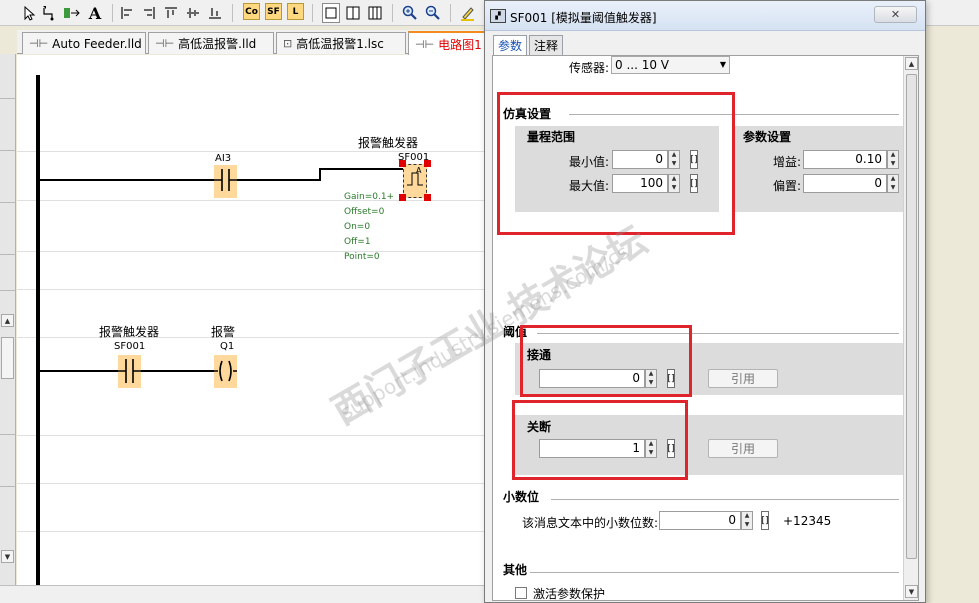 This screenshot has height=603, width=979. Describe the element at coordinates (50, 13) in the screenshot. I see `connector-tool-icon` at that location.